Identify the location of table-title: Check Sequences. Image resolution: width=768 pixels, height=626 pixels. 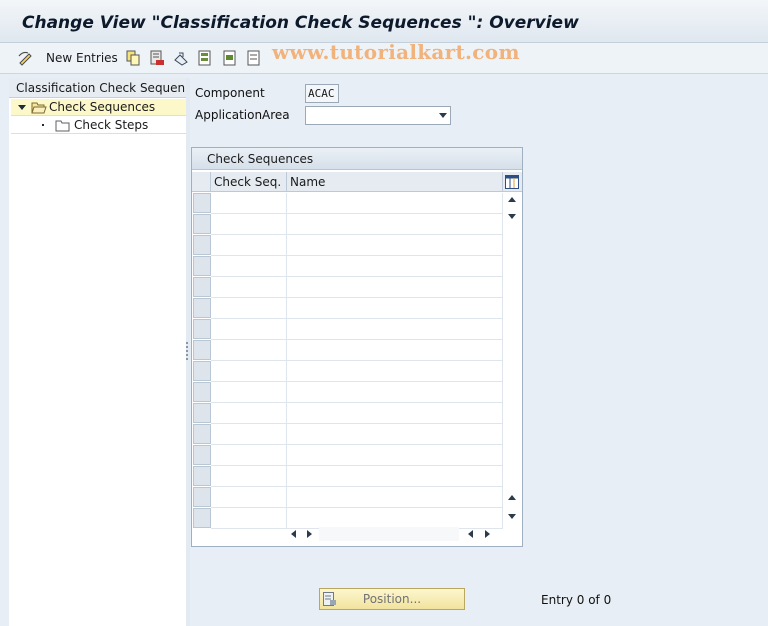
(357, 159).